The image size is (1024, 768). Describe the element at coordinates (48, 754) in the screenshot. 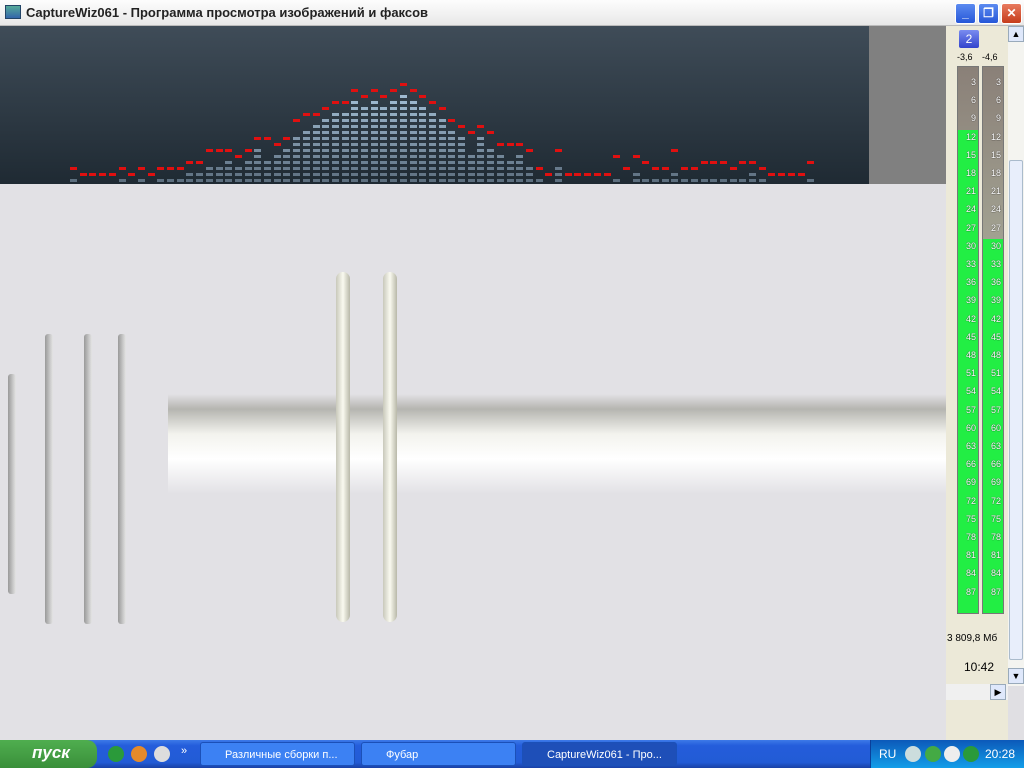

I see `start-button: пуск` at that location.